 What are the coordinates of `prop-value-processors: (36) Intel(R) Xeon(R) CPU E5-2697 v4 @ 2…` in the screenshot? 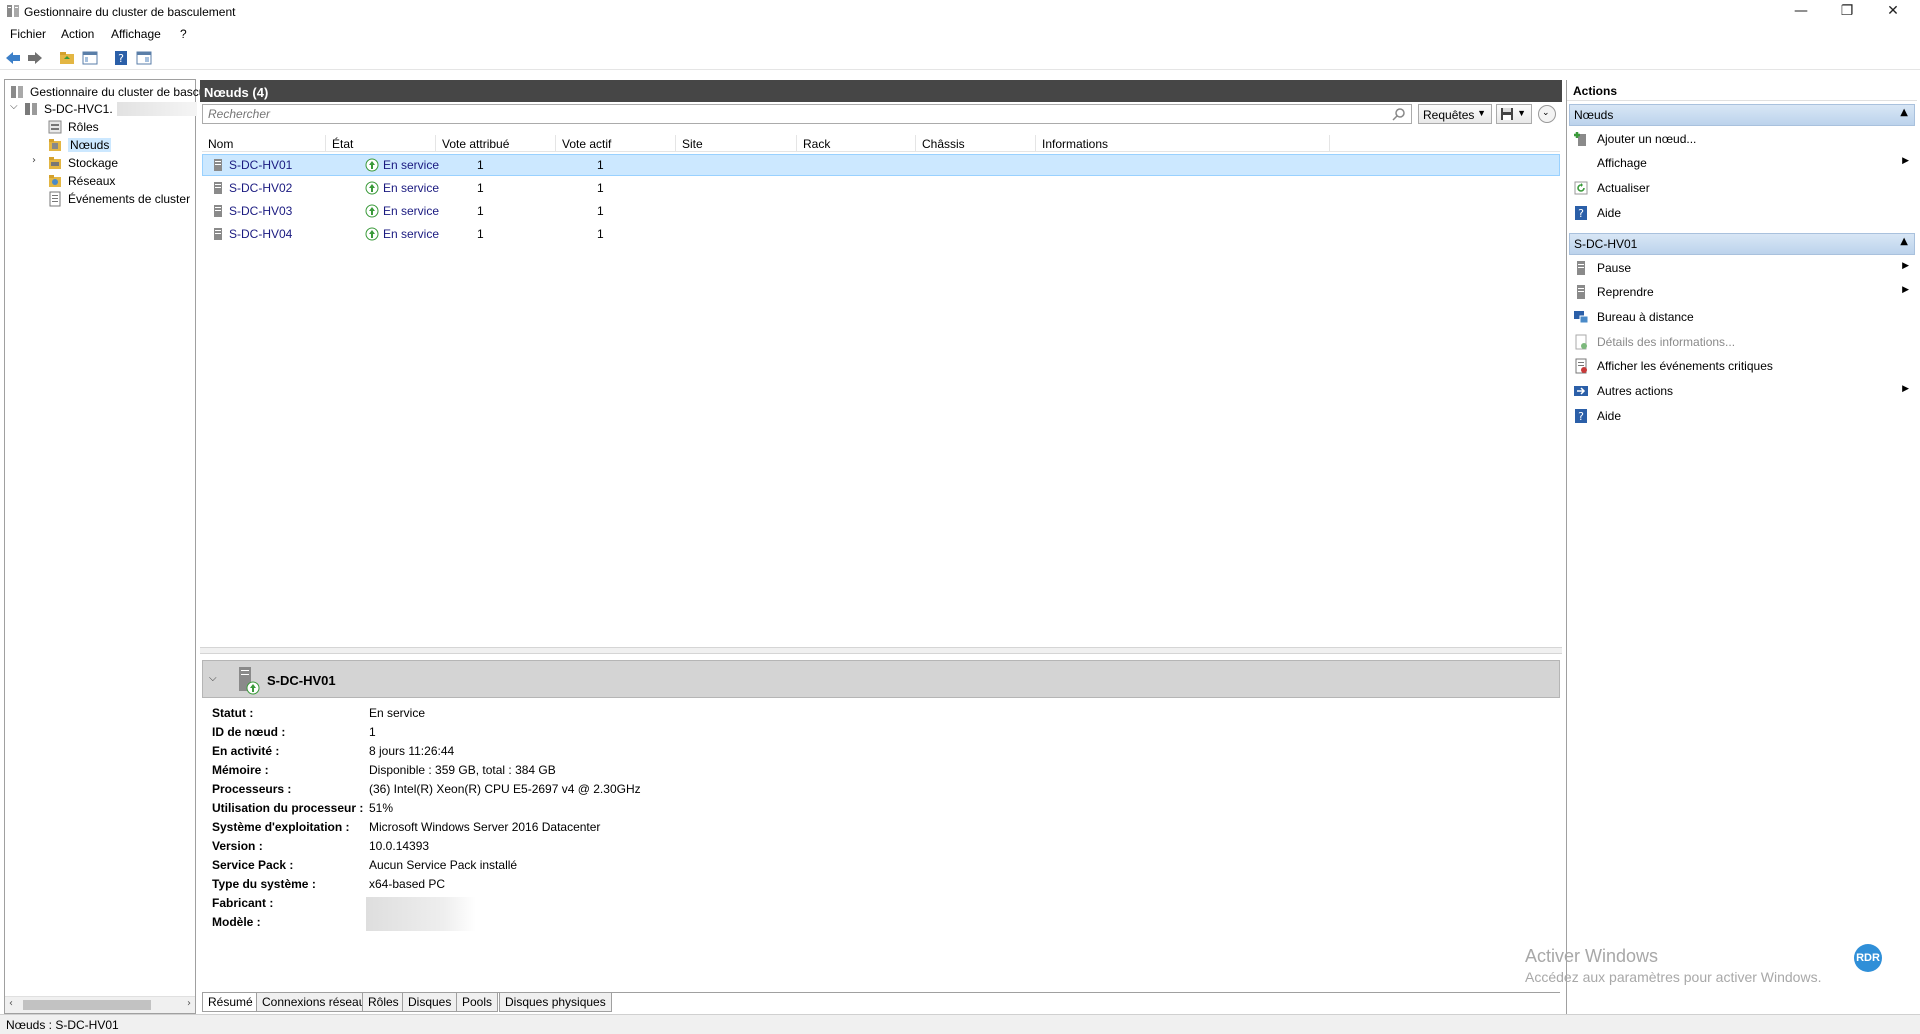 It's located at (505, 789).